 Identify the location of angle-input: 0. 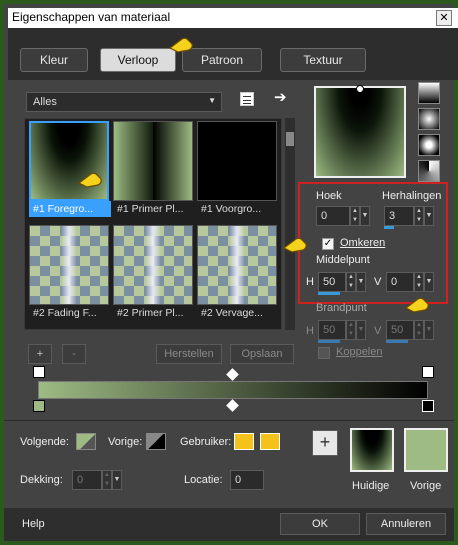
(333, 216).